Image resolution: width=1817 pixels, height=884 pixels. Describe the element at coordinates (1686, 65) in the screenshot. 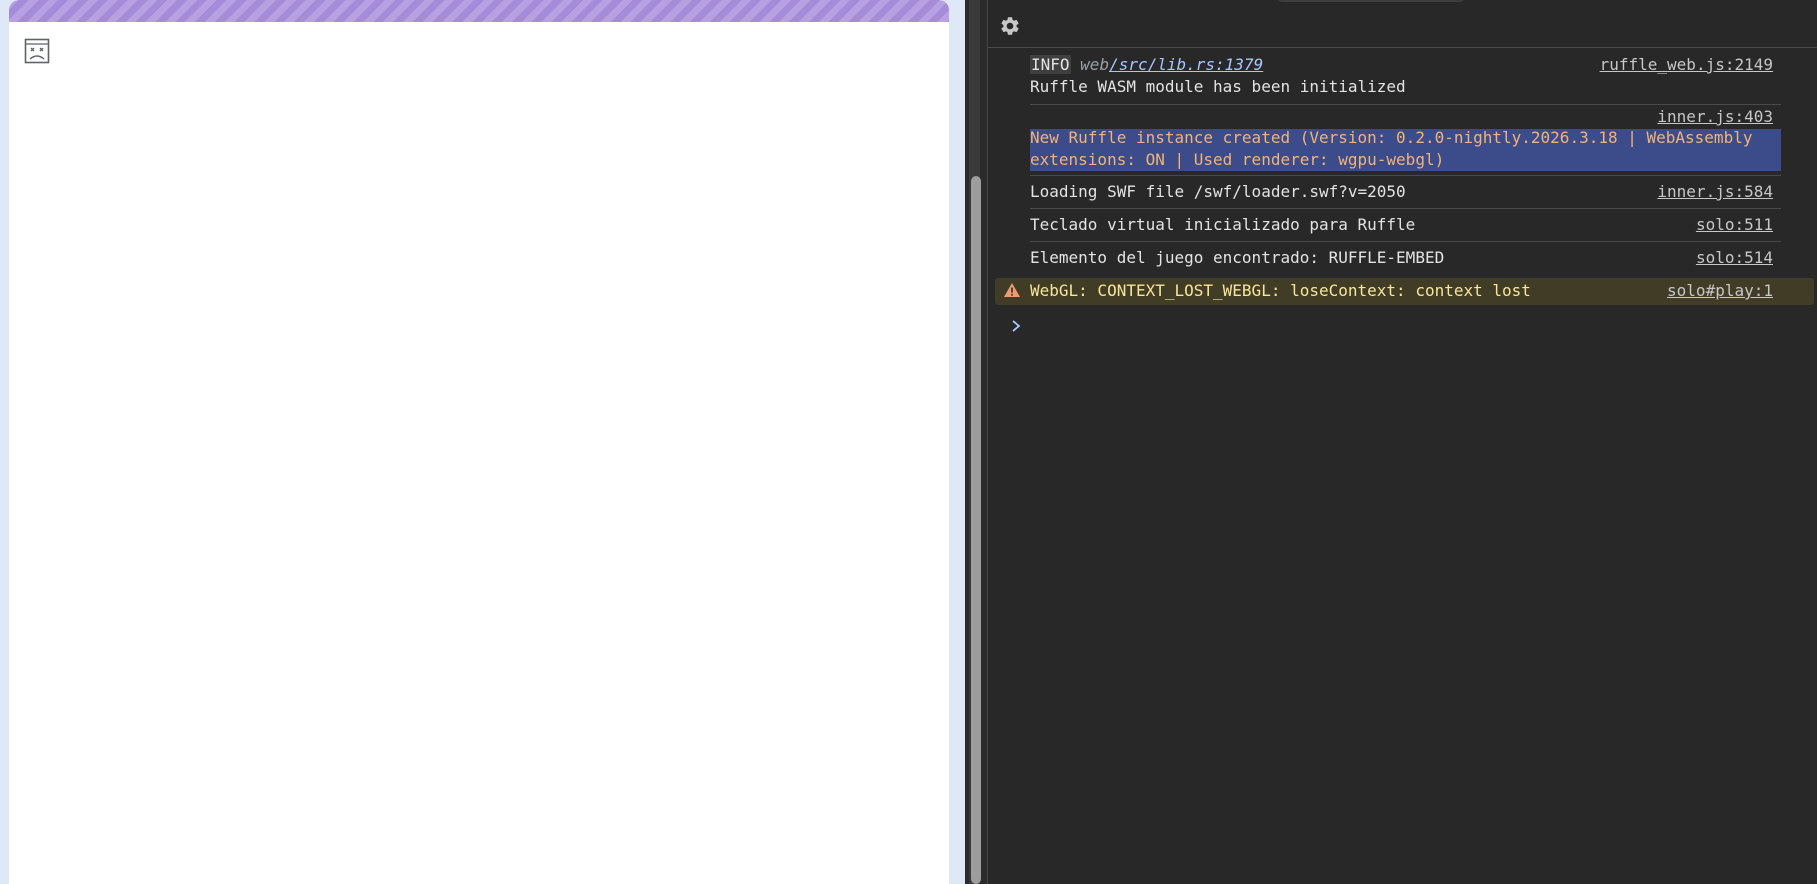

I see `message-source-link: ruffle_web.js:2149` at that location.